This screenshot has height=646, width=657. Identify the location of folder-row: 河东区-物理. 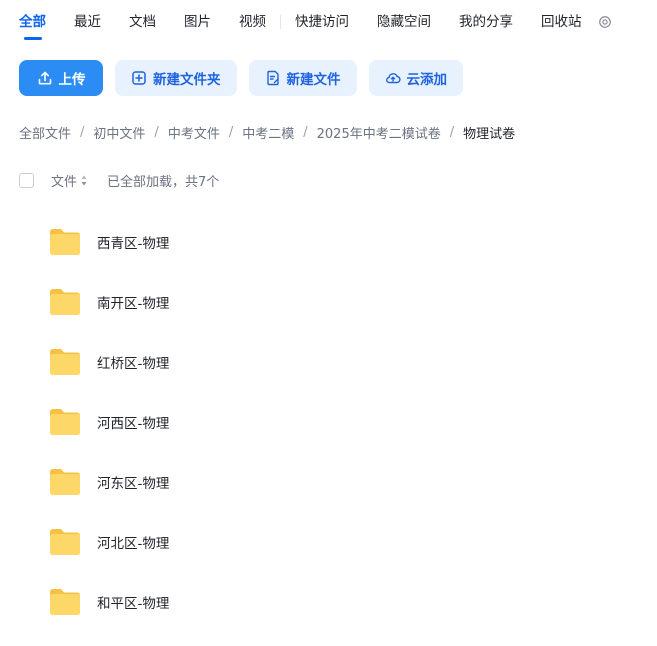
(109, 482).